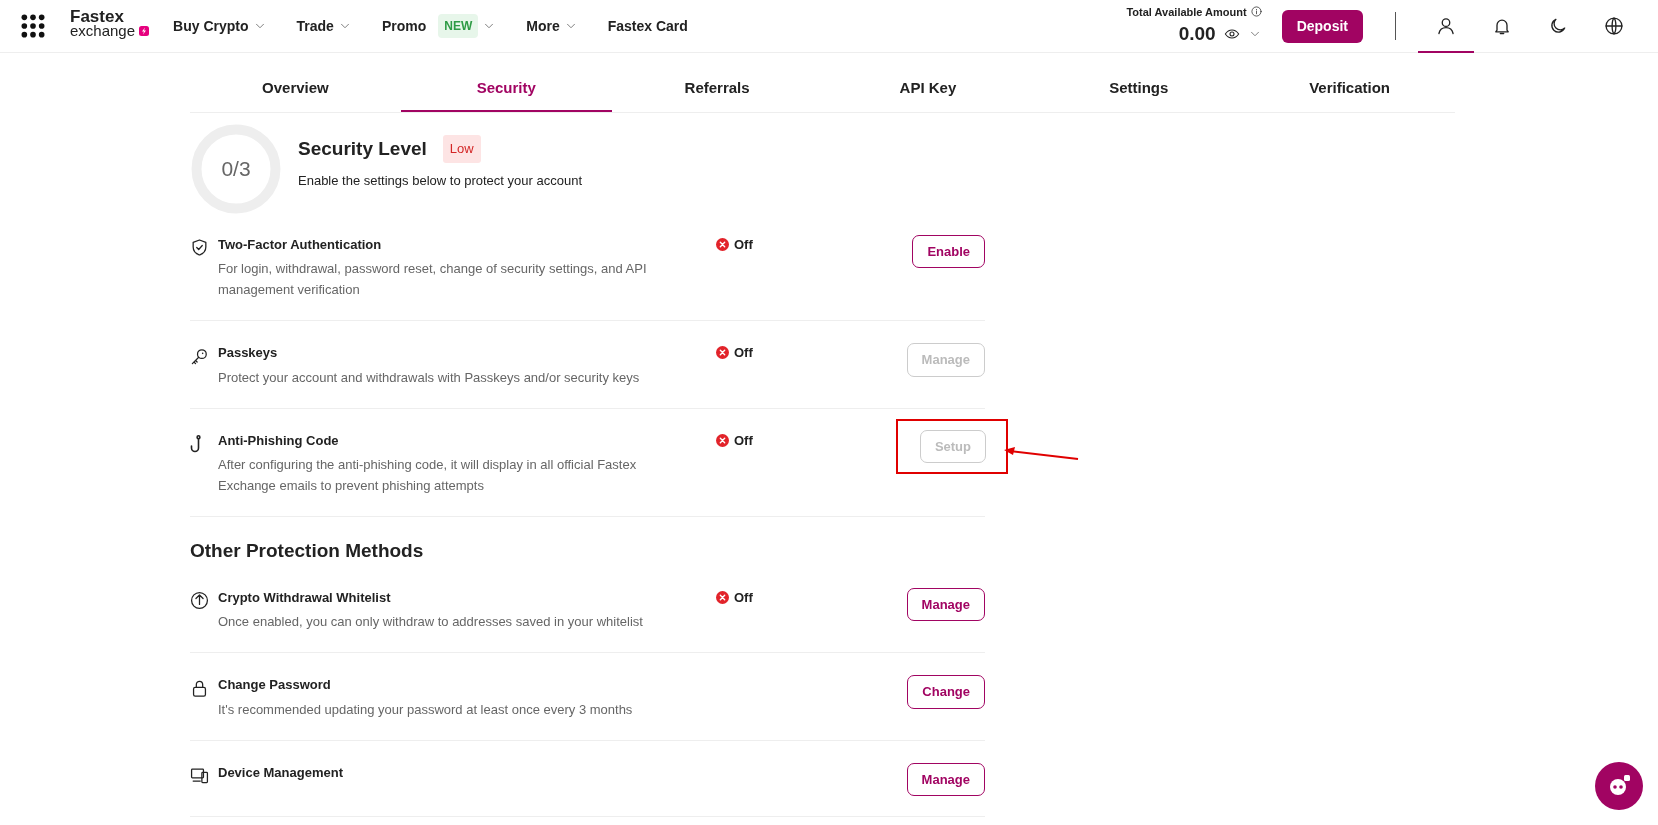 Image resolution: width=1658 pixels, height=825 pixels. Describe the element at coordinates (1186, 12) in the screenshot. I see `balance-label: Total Available Amount` at that location.